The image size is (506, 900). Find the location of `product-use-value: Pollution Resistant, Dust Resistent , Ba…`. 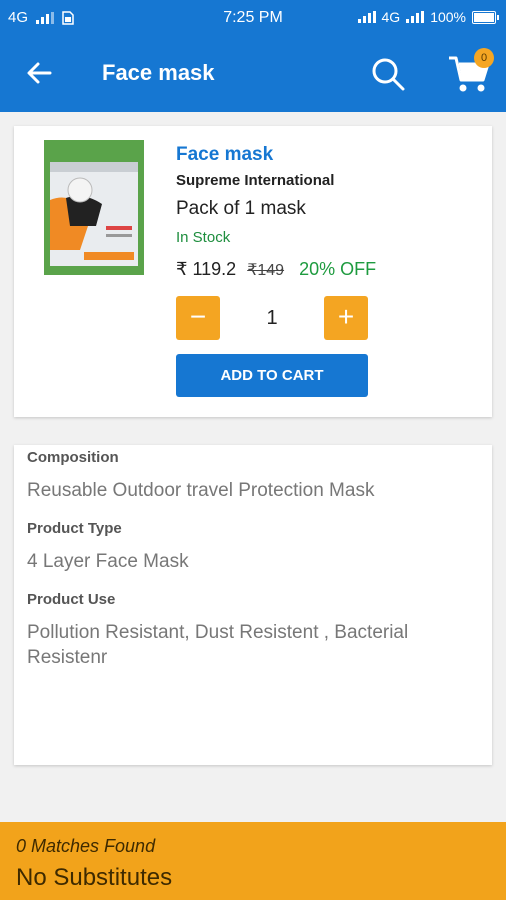

product-use-value: Pollution Resistant, Dust Resistent , Ba… is located at coordinates (218, 645).